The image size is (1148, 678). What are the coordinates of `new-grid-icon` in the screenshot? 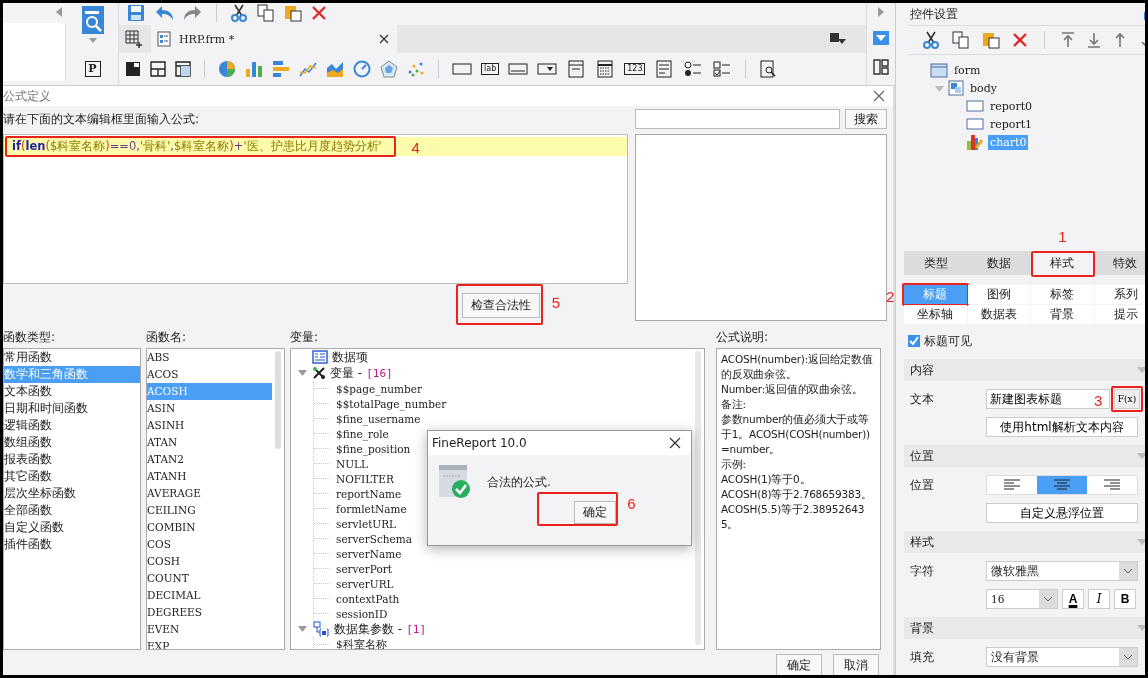 It's located at (134, 39).